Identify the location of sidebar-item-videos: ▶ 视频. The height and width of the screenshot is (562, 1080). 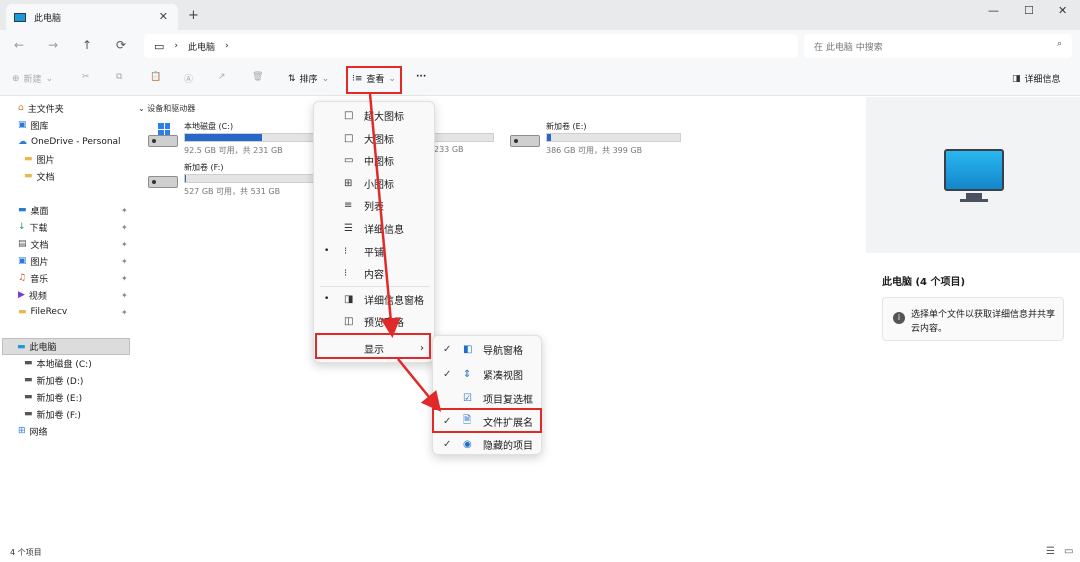
(32, 295).